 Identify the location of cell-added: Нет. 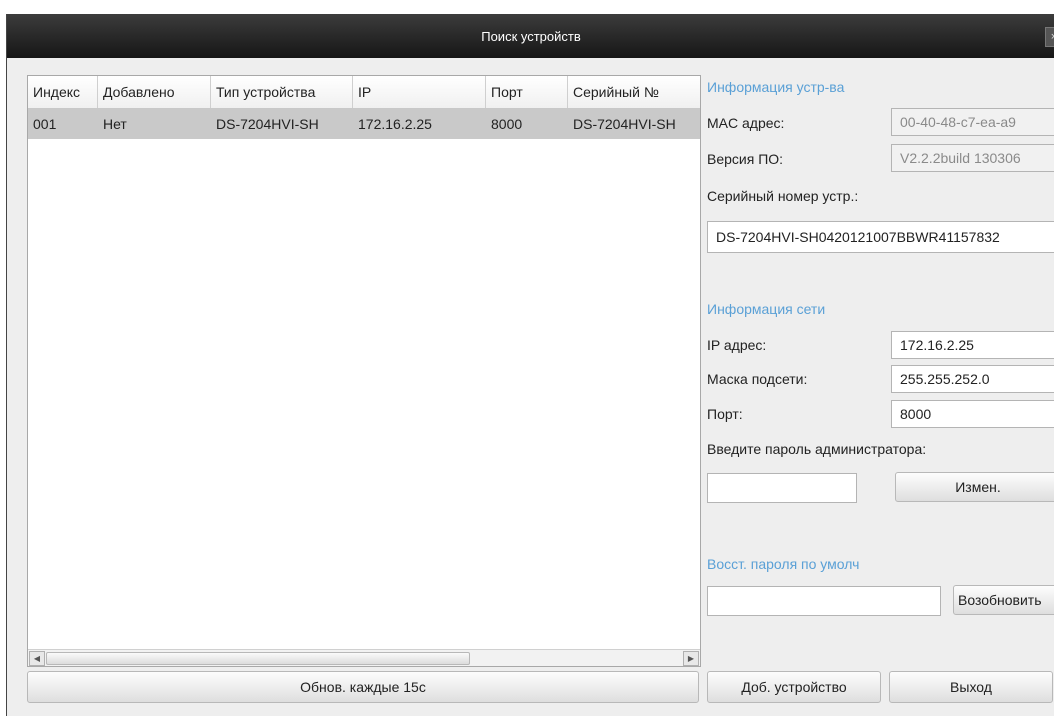
(115, 124).